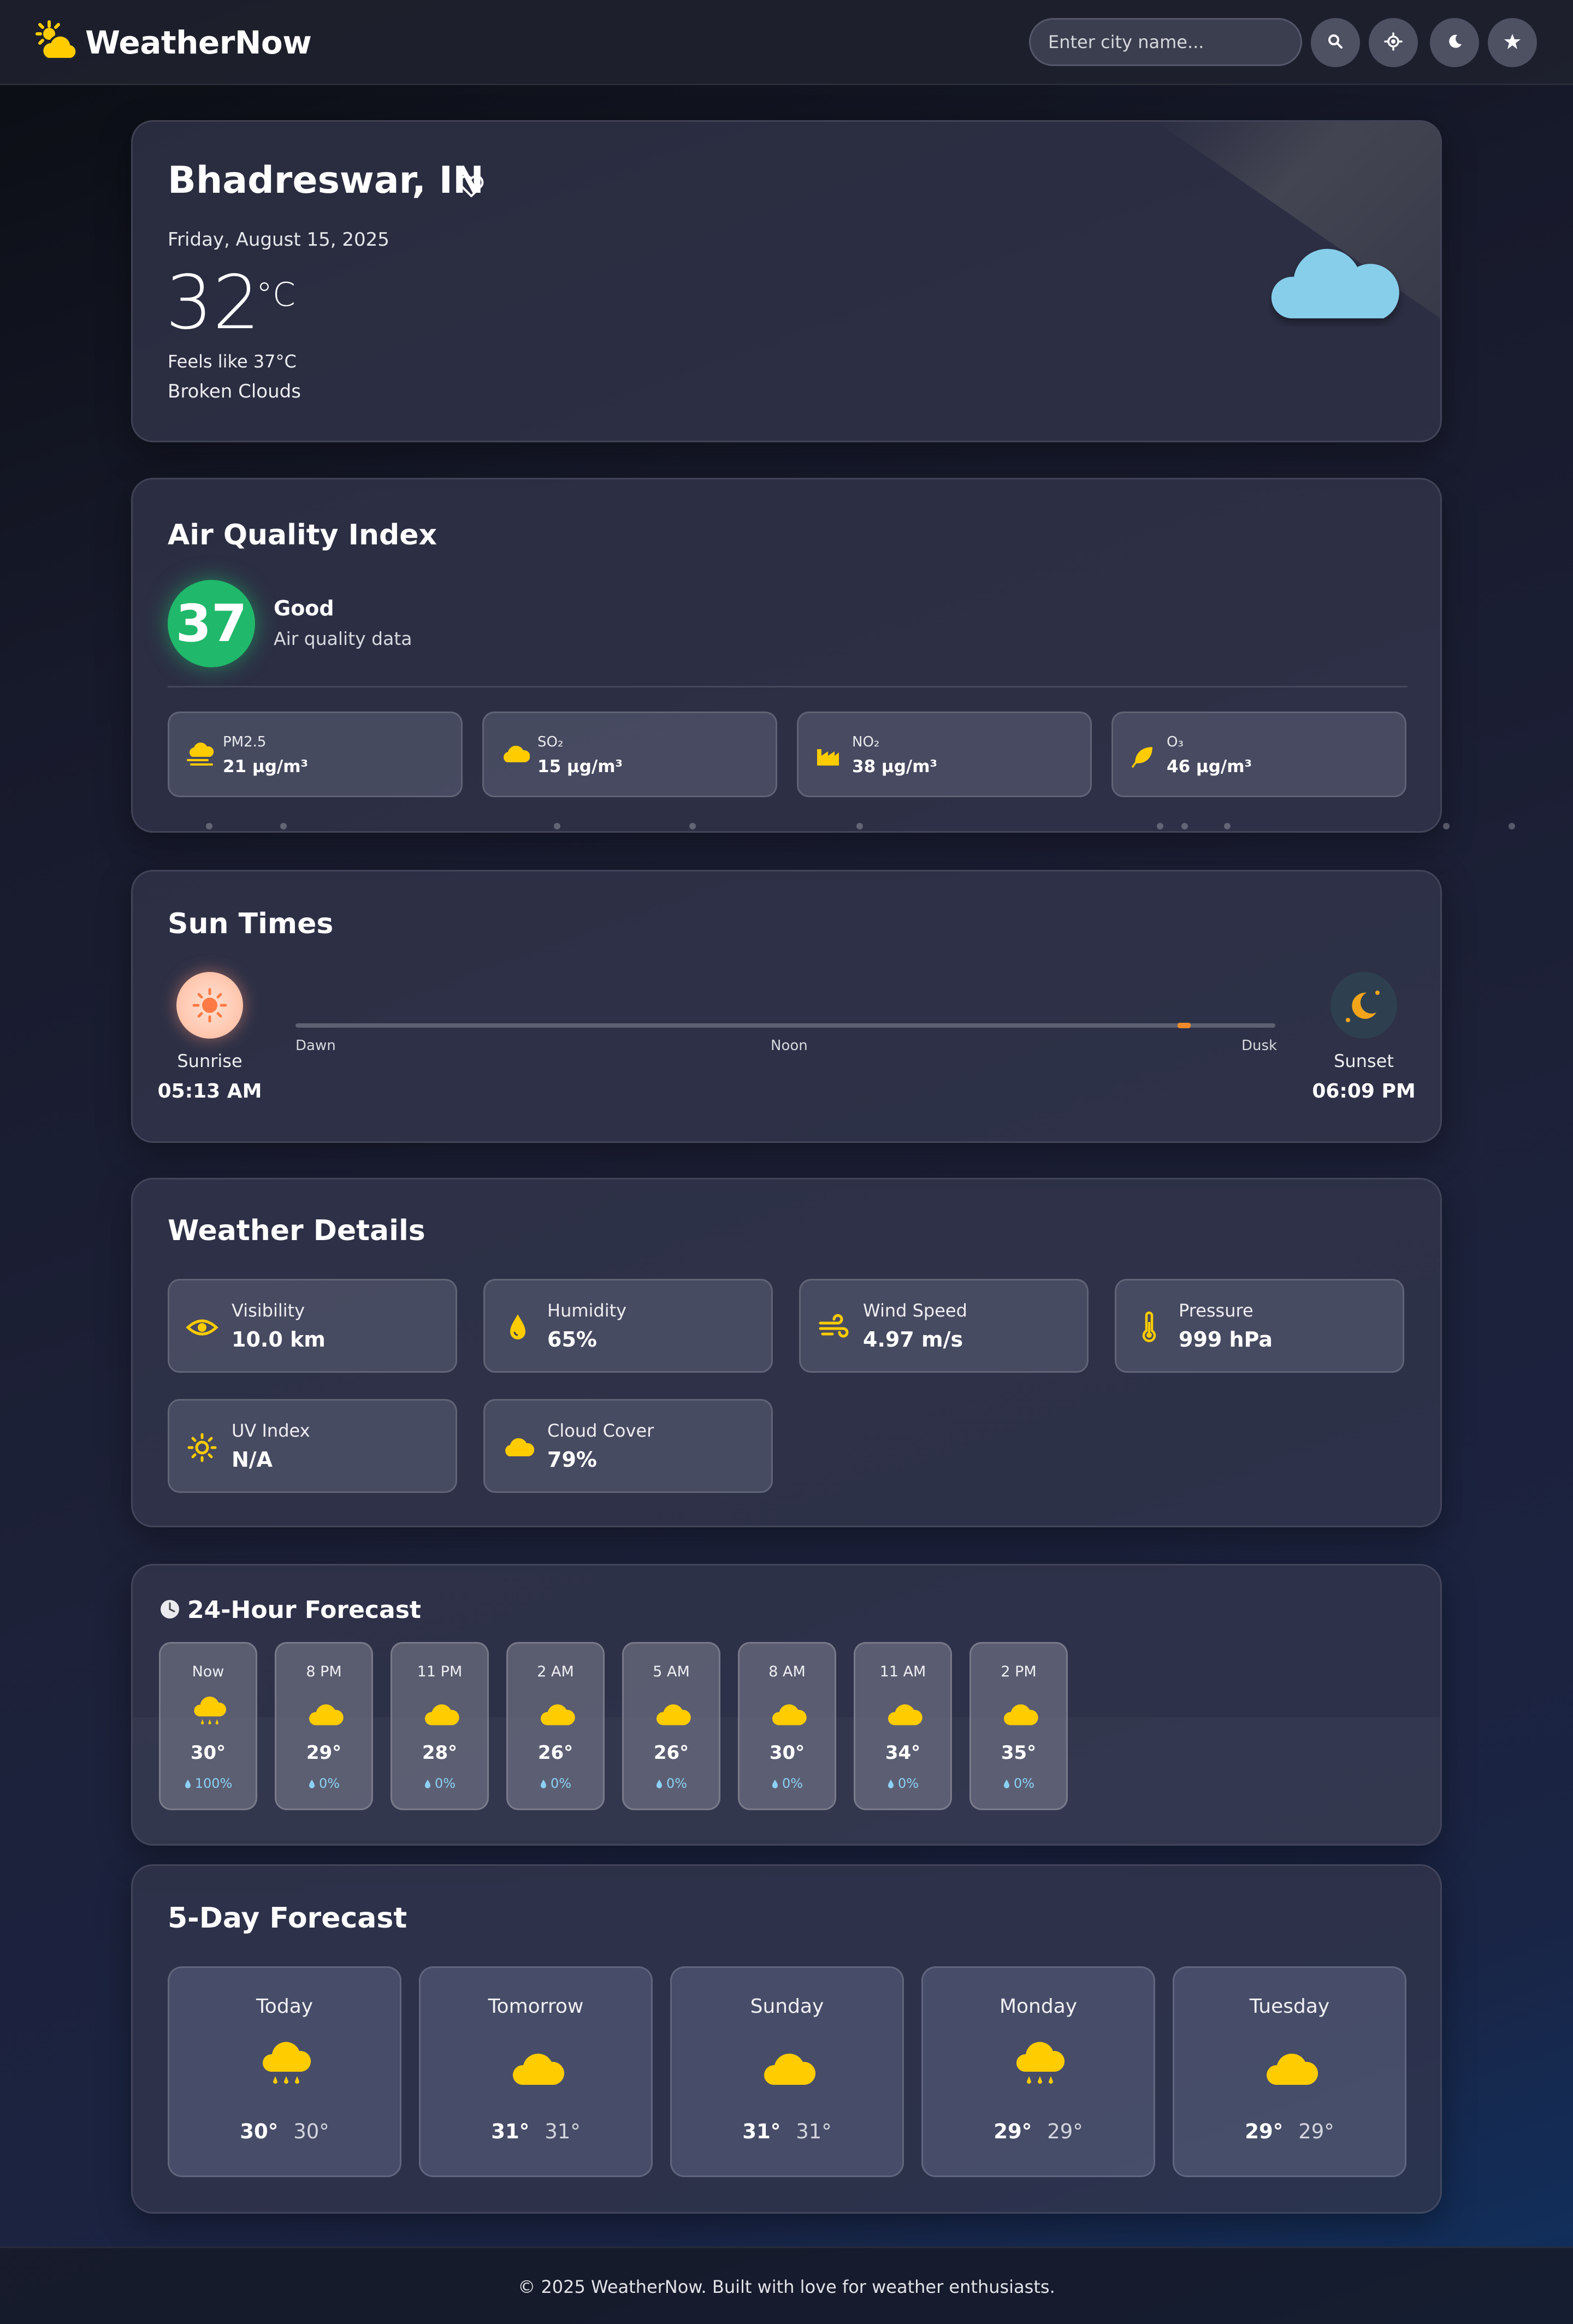  Describe the element at coordinates (1018, 1726) in the screenshot. I see `hourly-item: 2 PM 35° 0%` at that location.